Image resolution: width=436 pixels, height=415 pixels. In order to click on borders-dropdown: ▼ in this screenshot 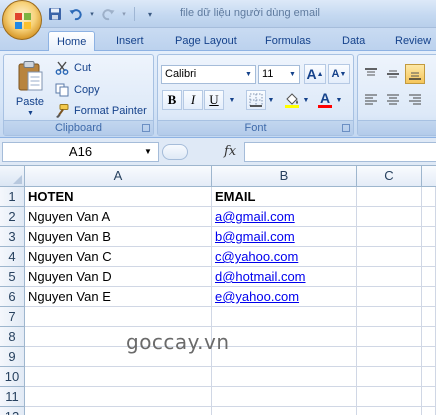, I will do `click(271, 100)`.